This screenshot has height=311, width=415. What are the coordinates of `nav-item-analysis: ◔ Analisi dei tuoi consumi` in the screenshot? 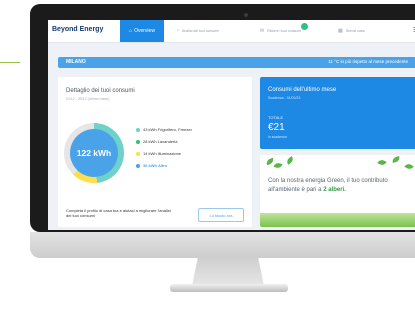 It's located at (203, 31).